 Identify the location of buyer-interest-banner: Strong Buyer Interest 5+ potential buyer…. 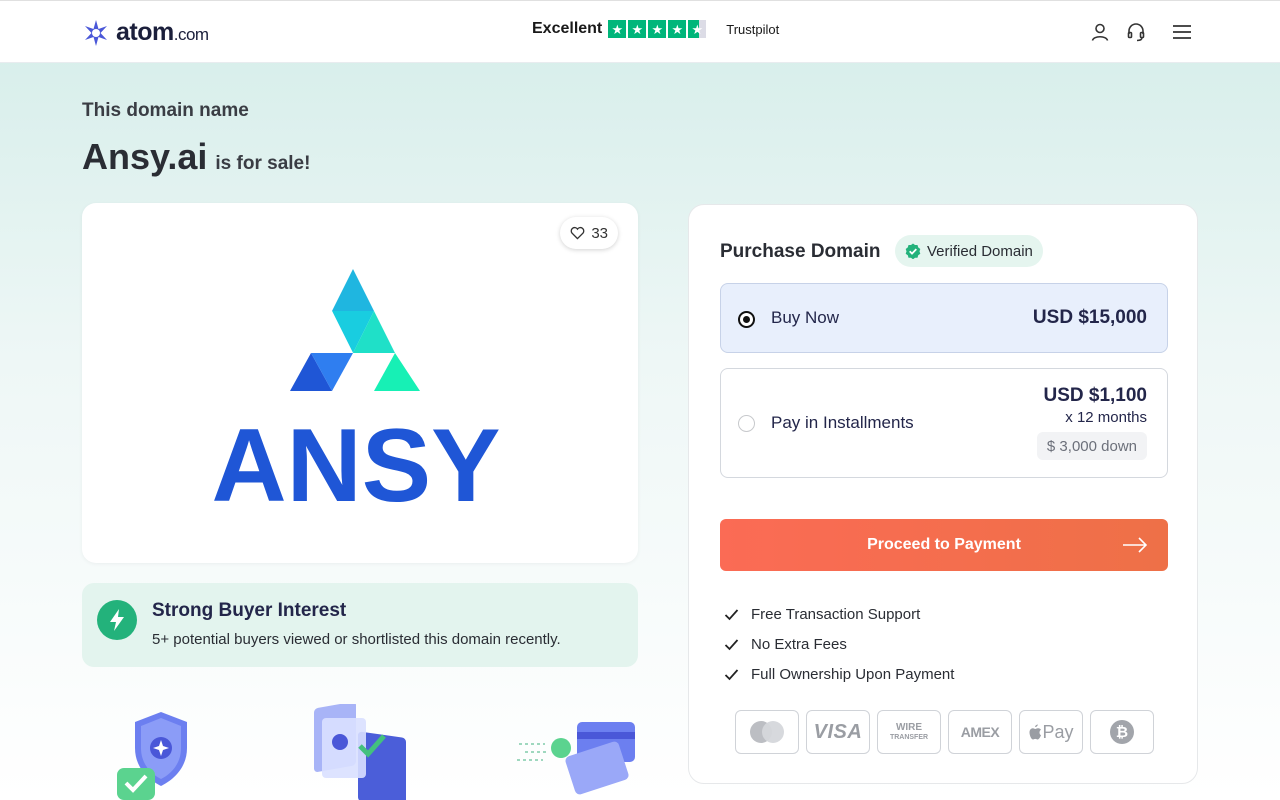
(360, 625).